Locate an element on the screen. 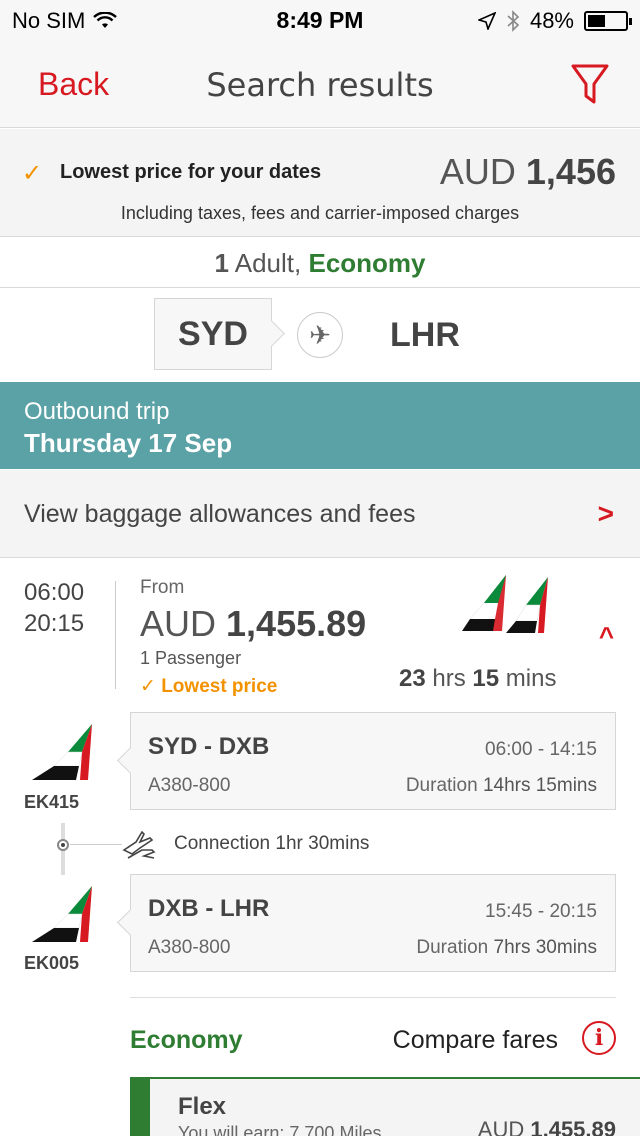 This screenshot has height=1136, width=640. passenger-summary: 1 Adult, Economy is located at coordinates (320, 263).